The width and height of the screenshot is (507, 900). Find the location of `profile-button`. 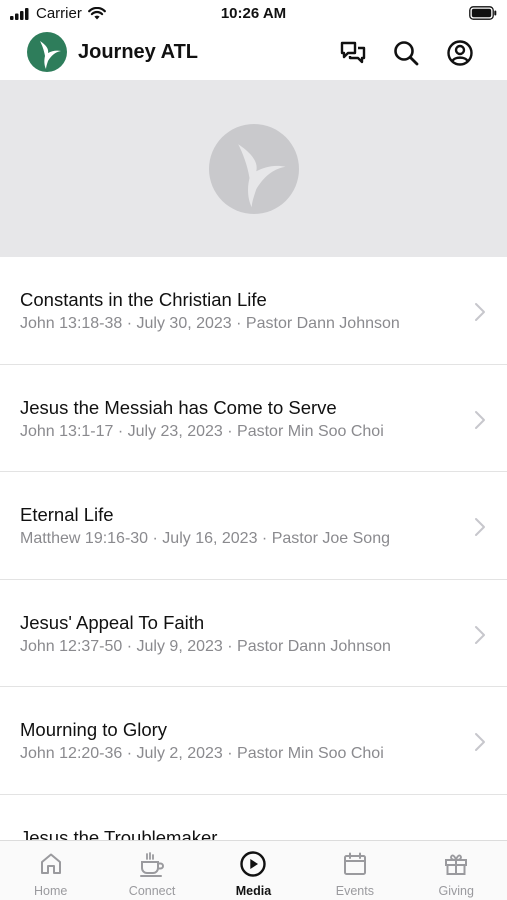

profile-button is located at coordinates (460, 53).